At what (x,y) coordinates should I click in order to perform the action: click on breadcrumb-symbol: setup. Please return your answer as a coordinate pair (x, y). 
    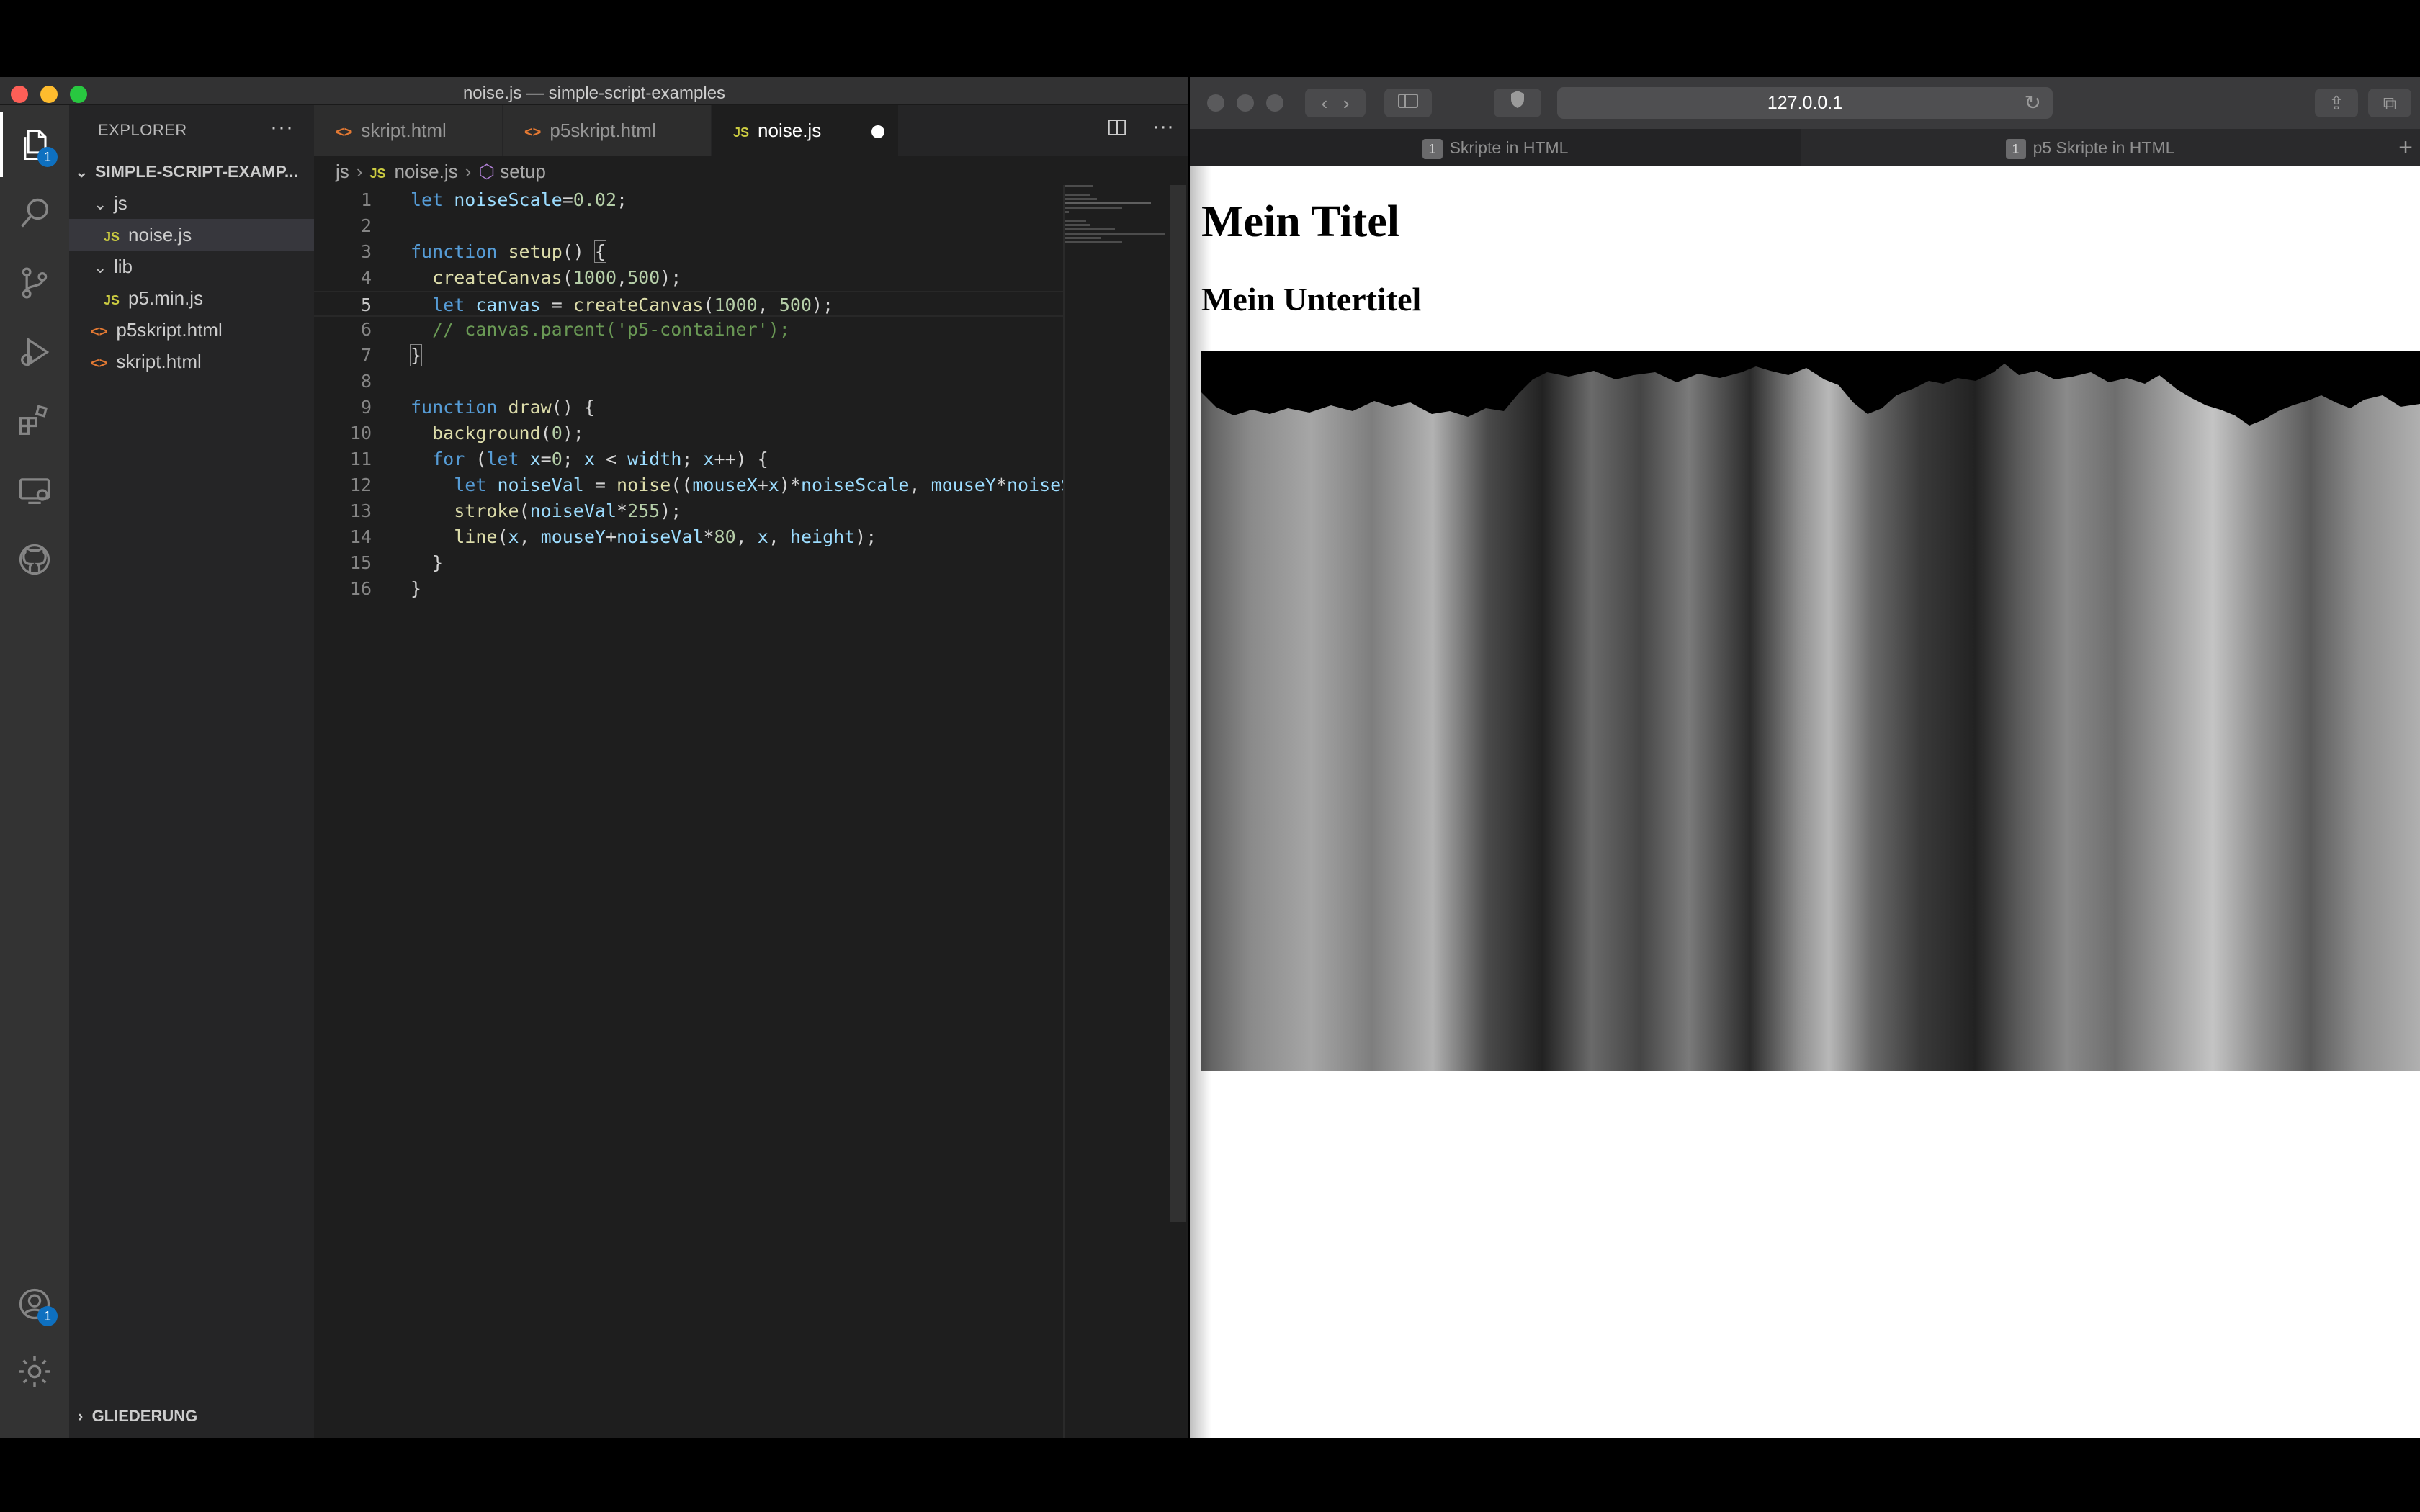
    Looking at the image, I should click on (523, 171).